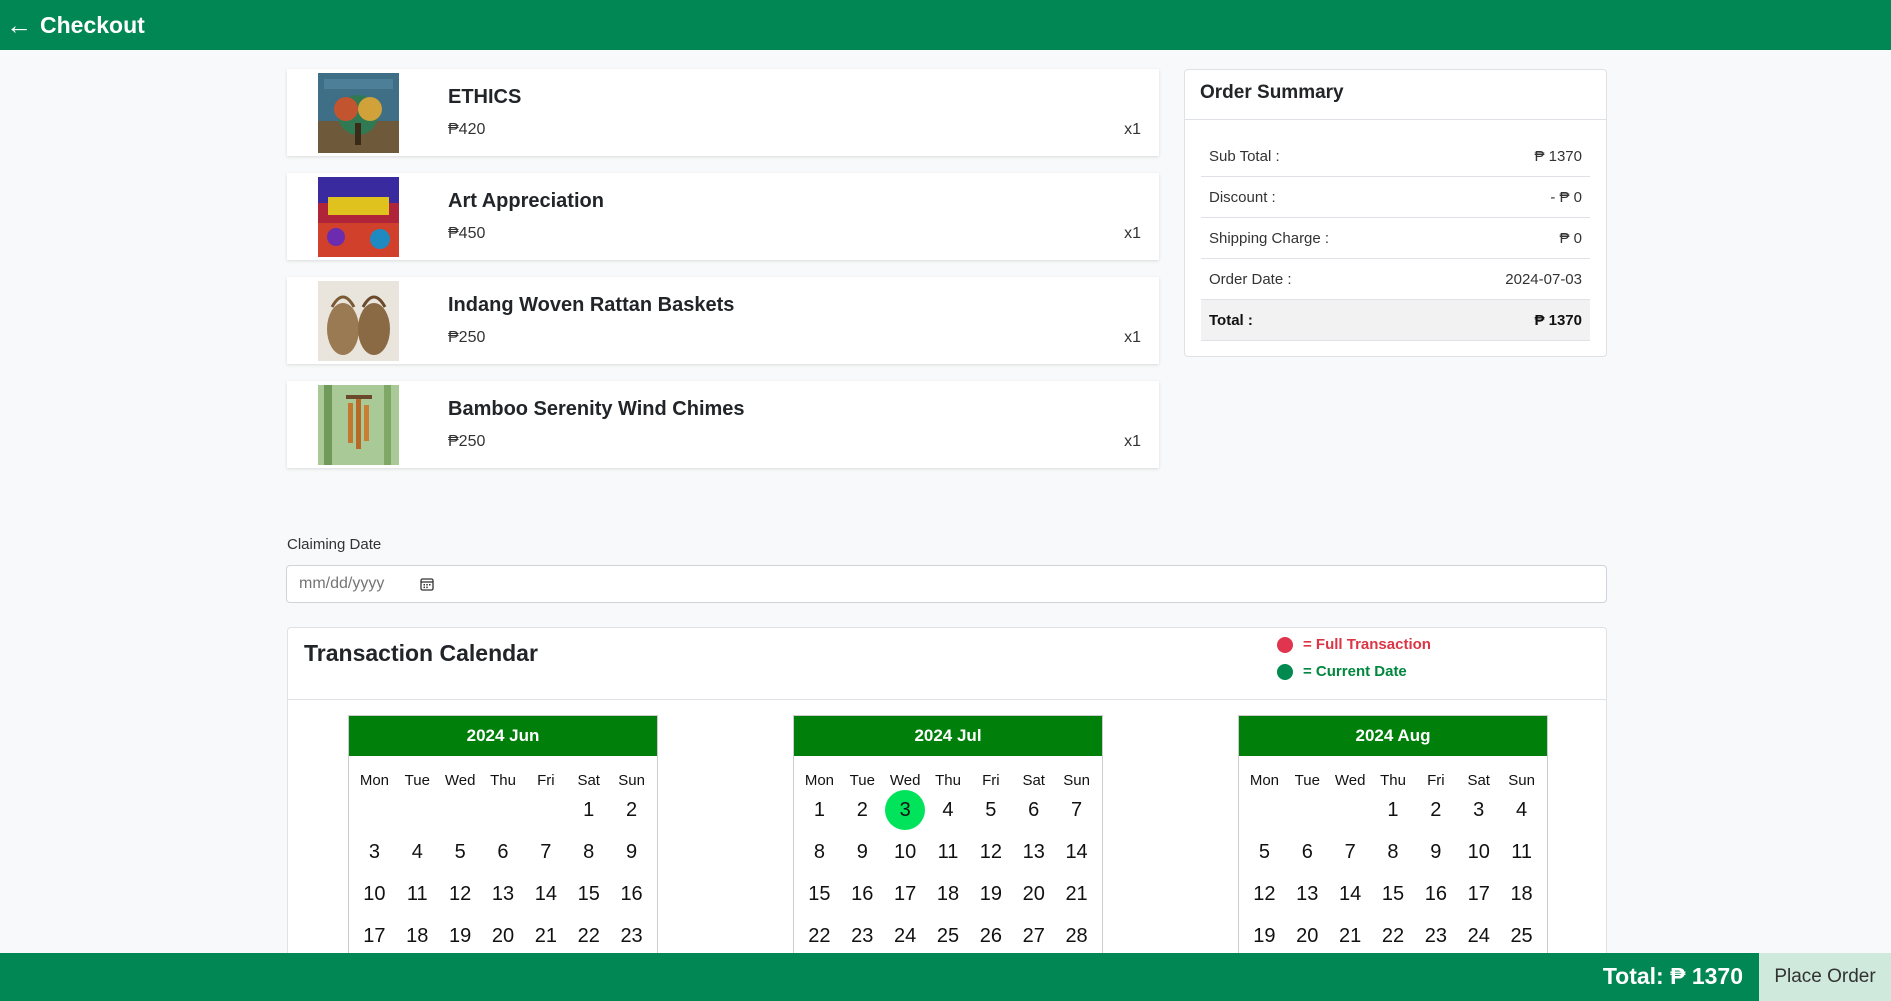  What do you see at coordinates (1395, 95) in the screenshot?
I see `order-summary-title: Order Summary` at bounding box center [1395, 95].